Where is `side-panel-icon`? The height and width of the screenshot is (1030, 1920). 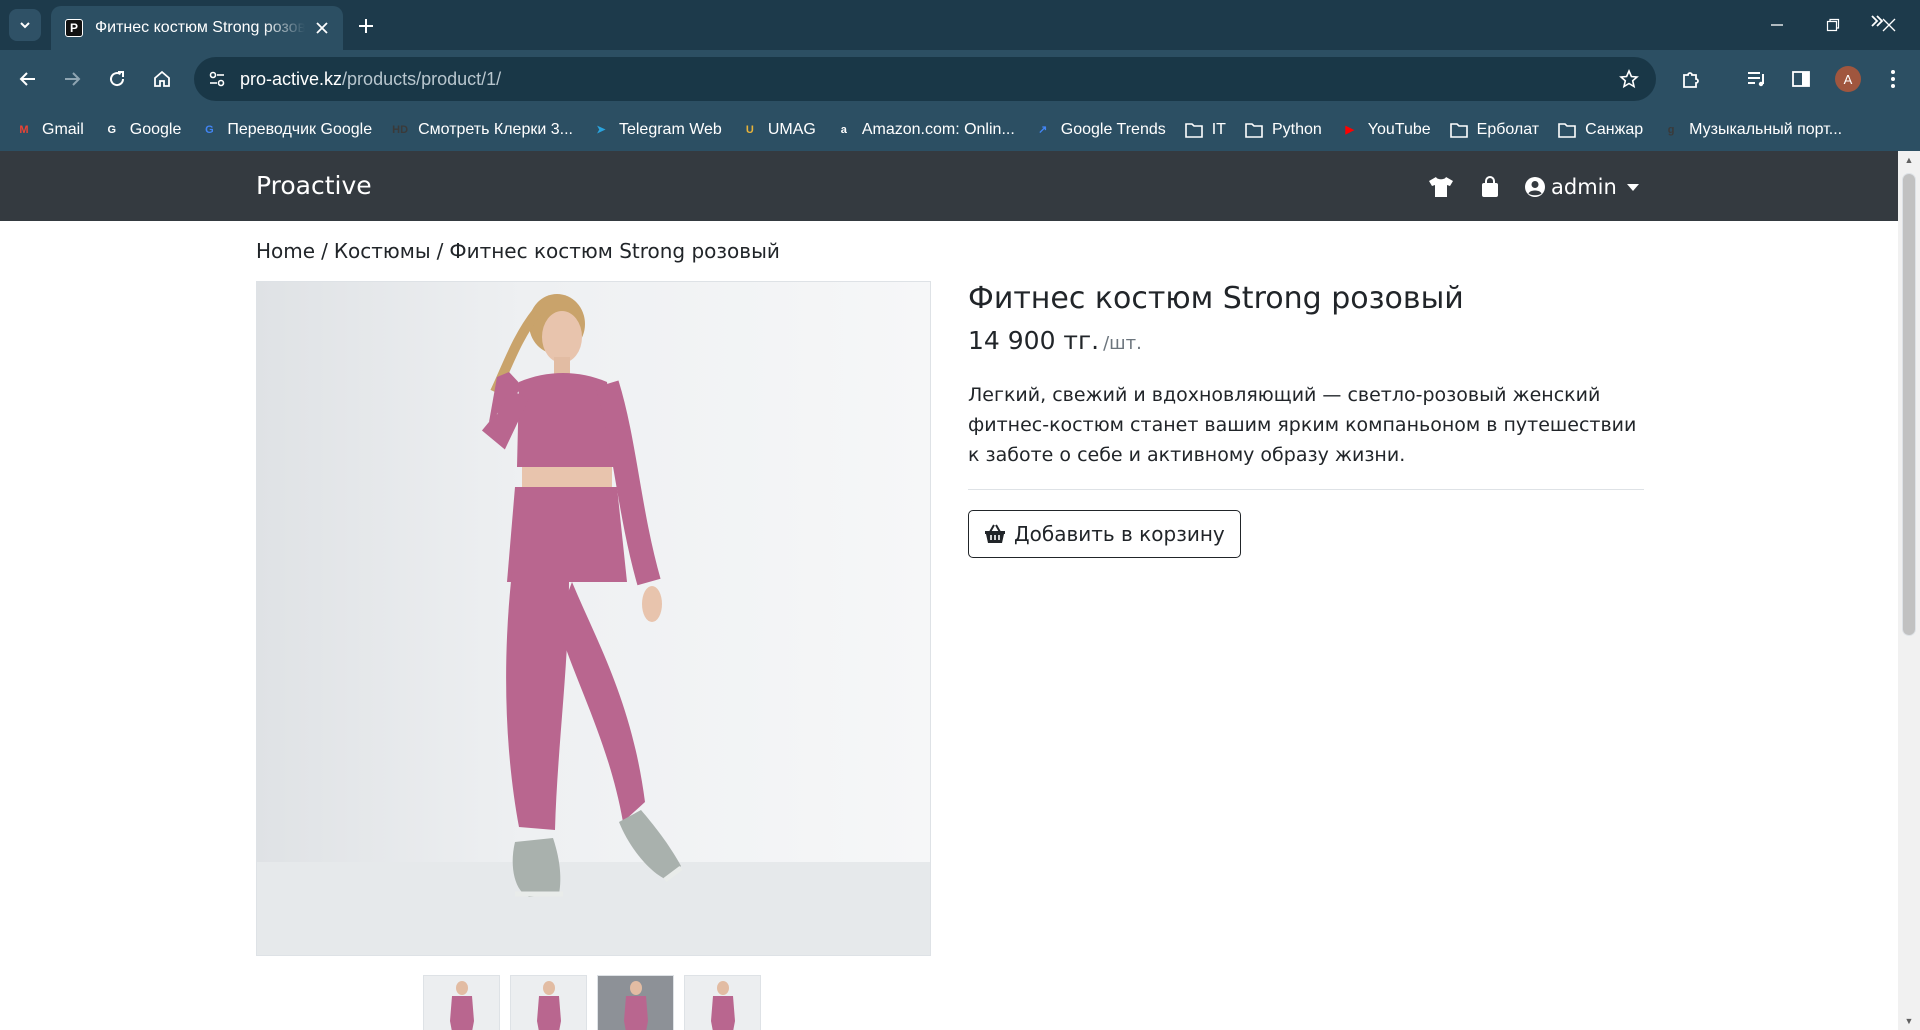 side-panel-icon is located at coordinates (1801, 79).